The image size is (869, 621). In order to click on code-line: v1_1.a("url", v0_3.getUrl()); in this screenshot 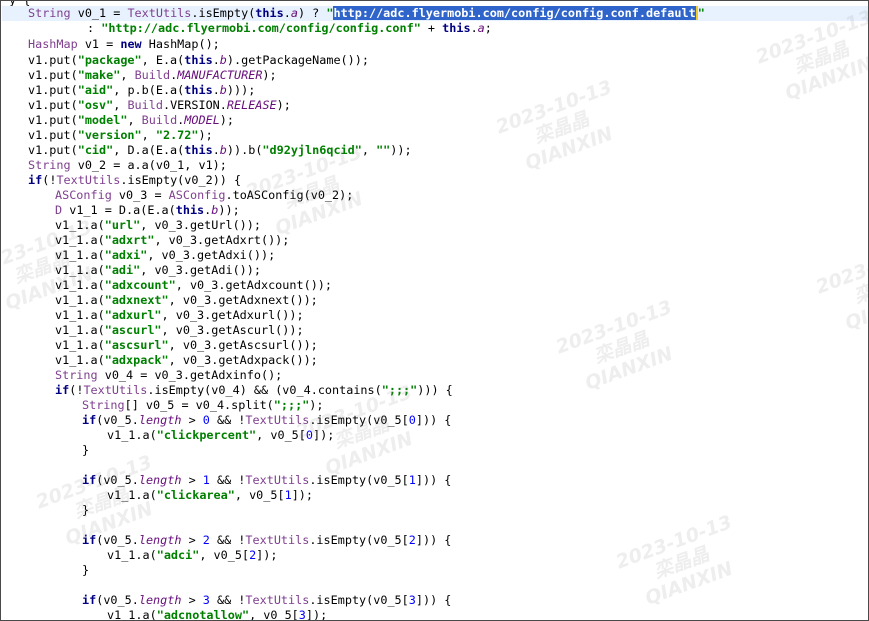, I will do `click(158, 225)`.